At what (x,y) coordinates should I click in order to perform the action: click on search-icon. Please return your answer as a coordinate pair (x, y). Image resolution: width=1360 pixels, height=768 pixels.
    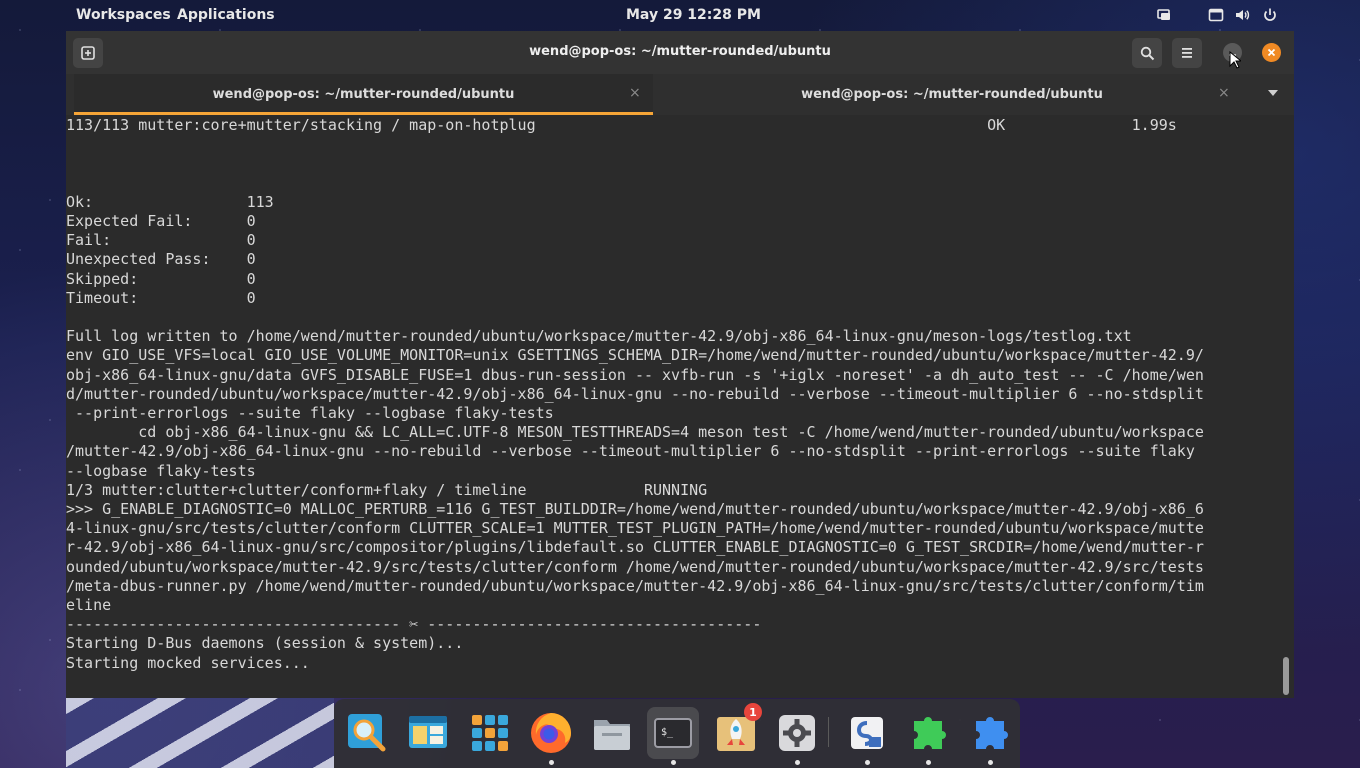
    Looking at the image, I should click on (1147, 53).